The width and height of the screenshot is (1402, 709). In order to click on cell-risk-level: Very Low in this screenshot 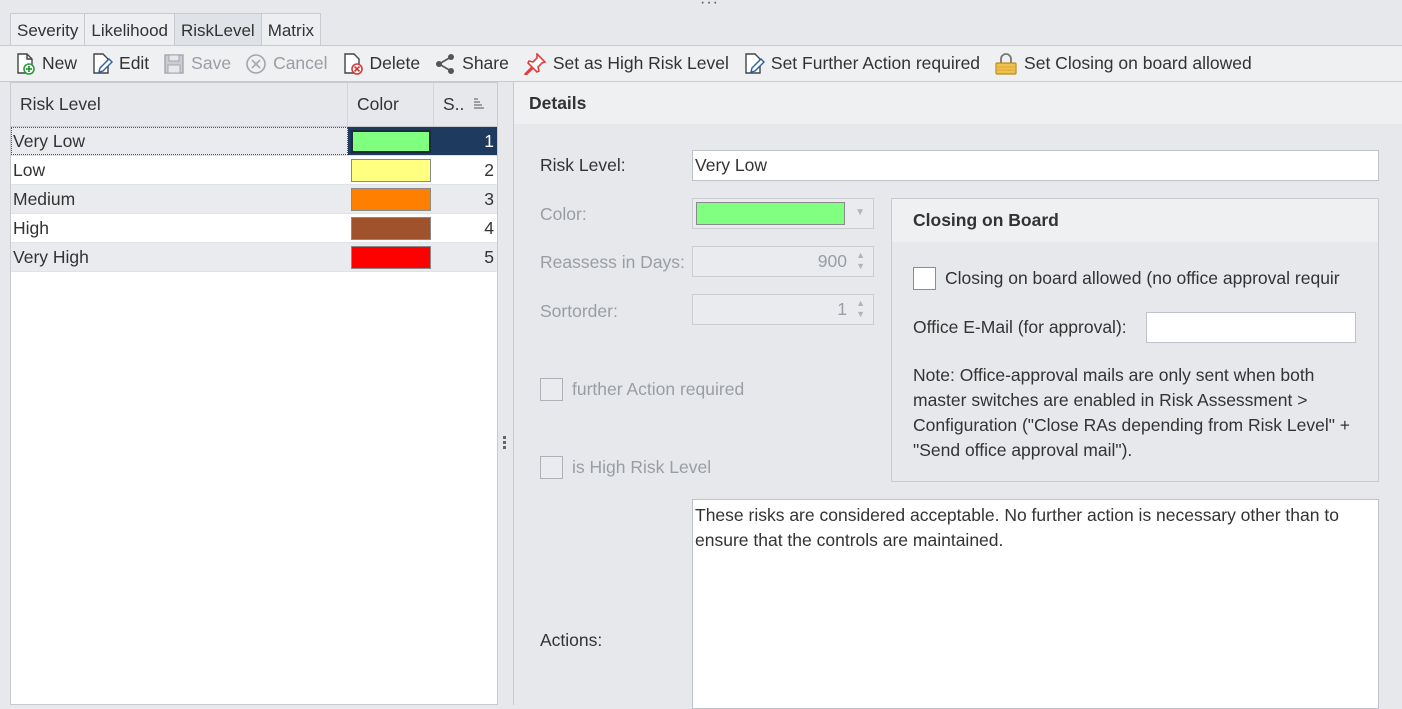, I will do `click(179, 141)`.